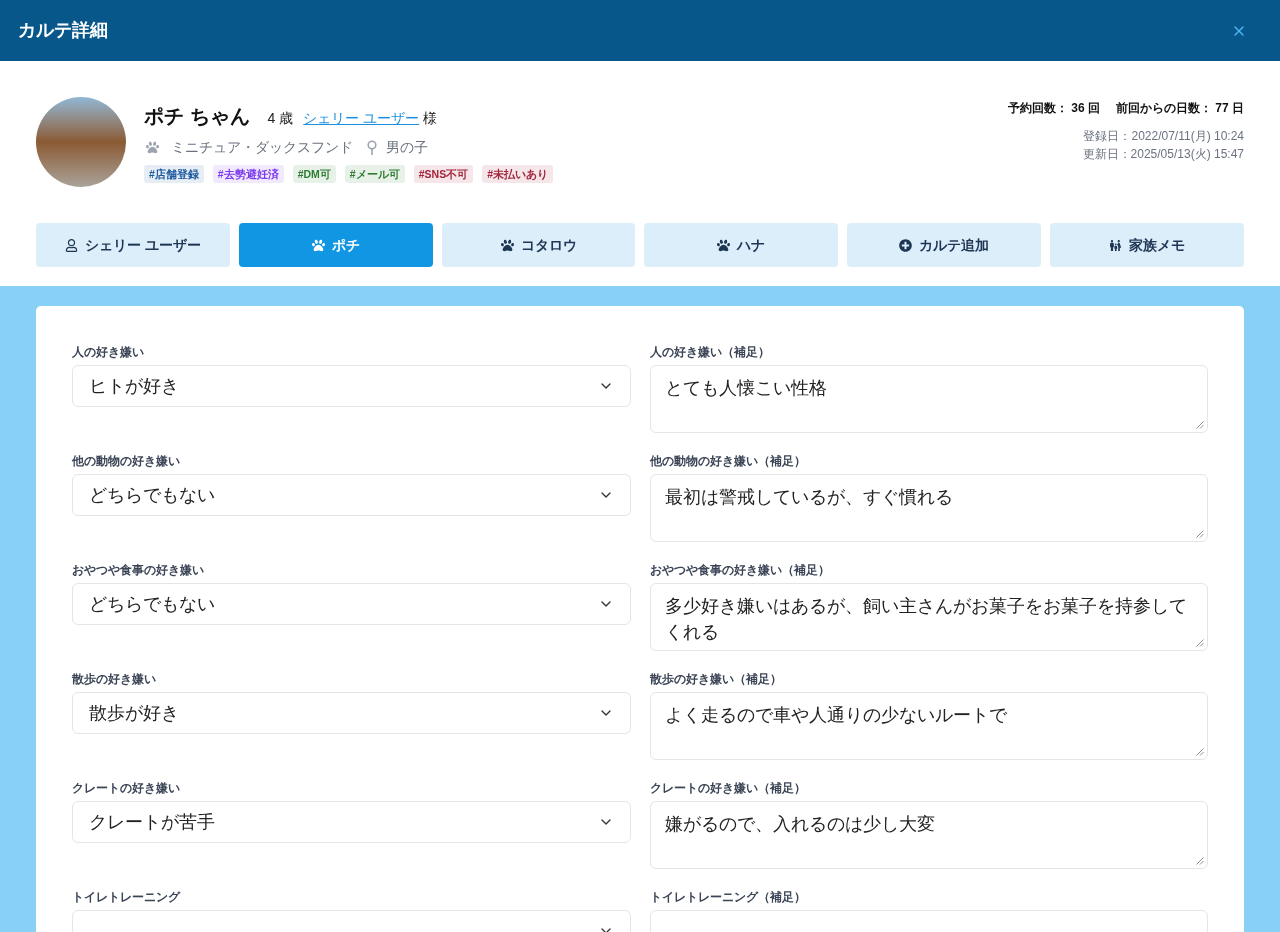  I want to click on tag: #DM可, so click(314, 174).